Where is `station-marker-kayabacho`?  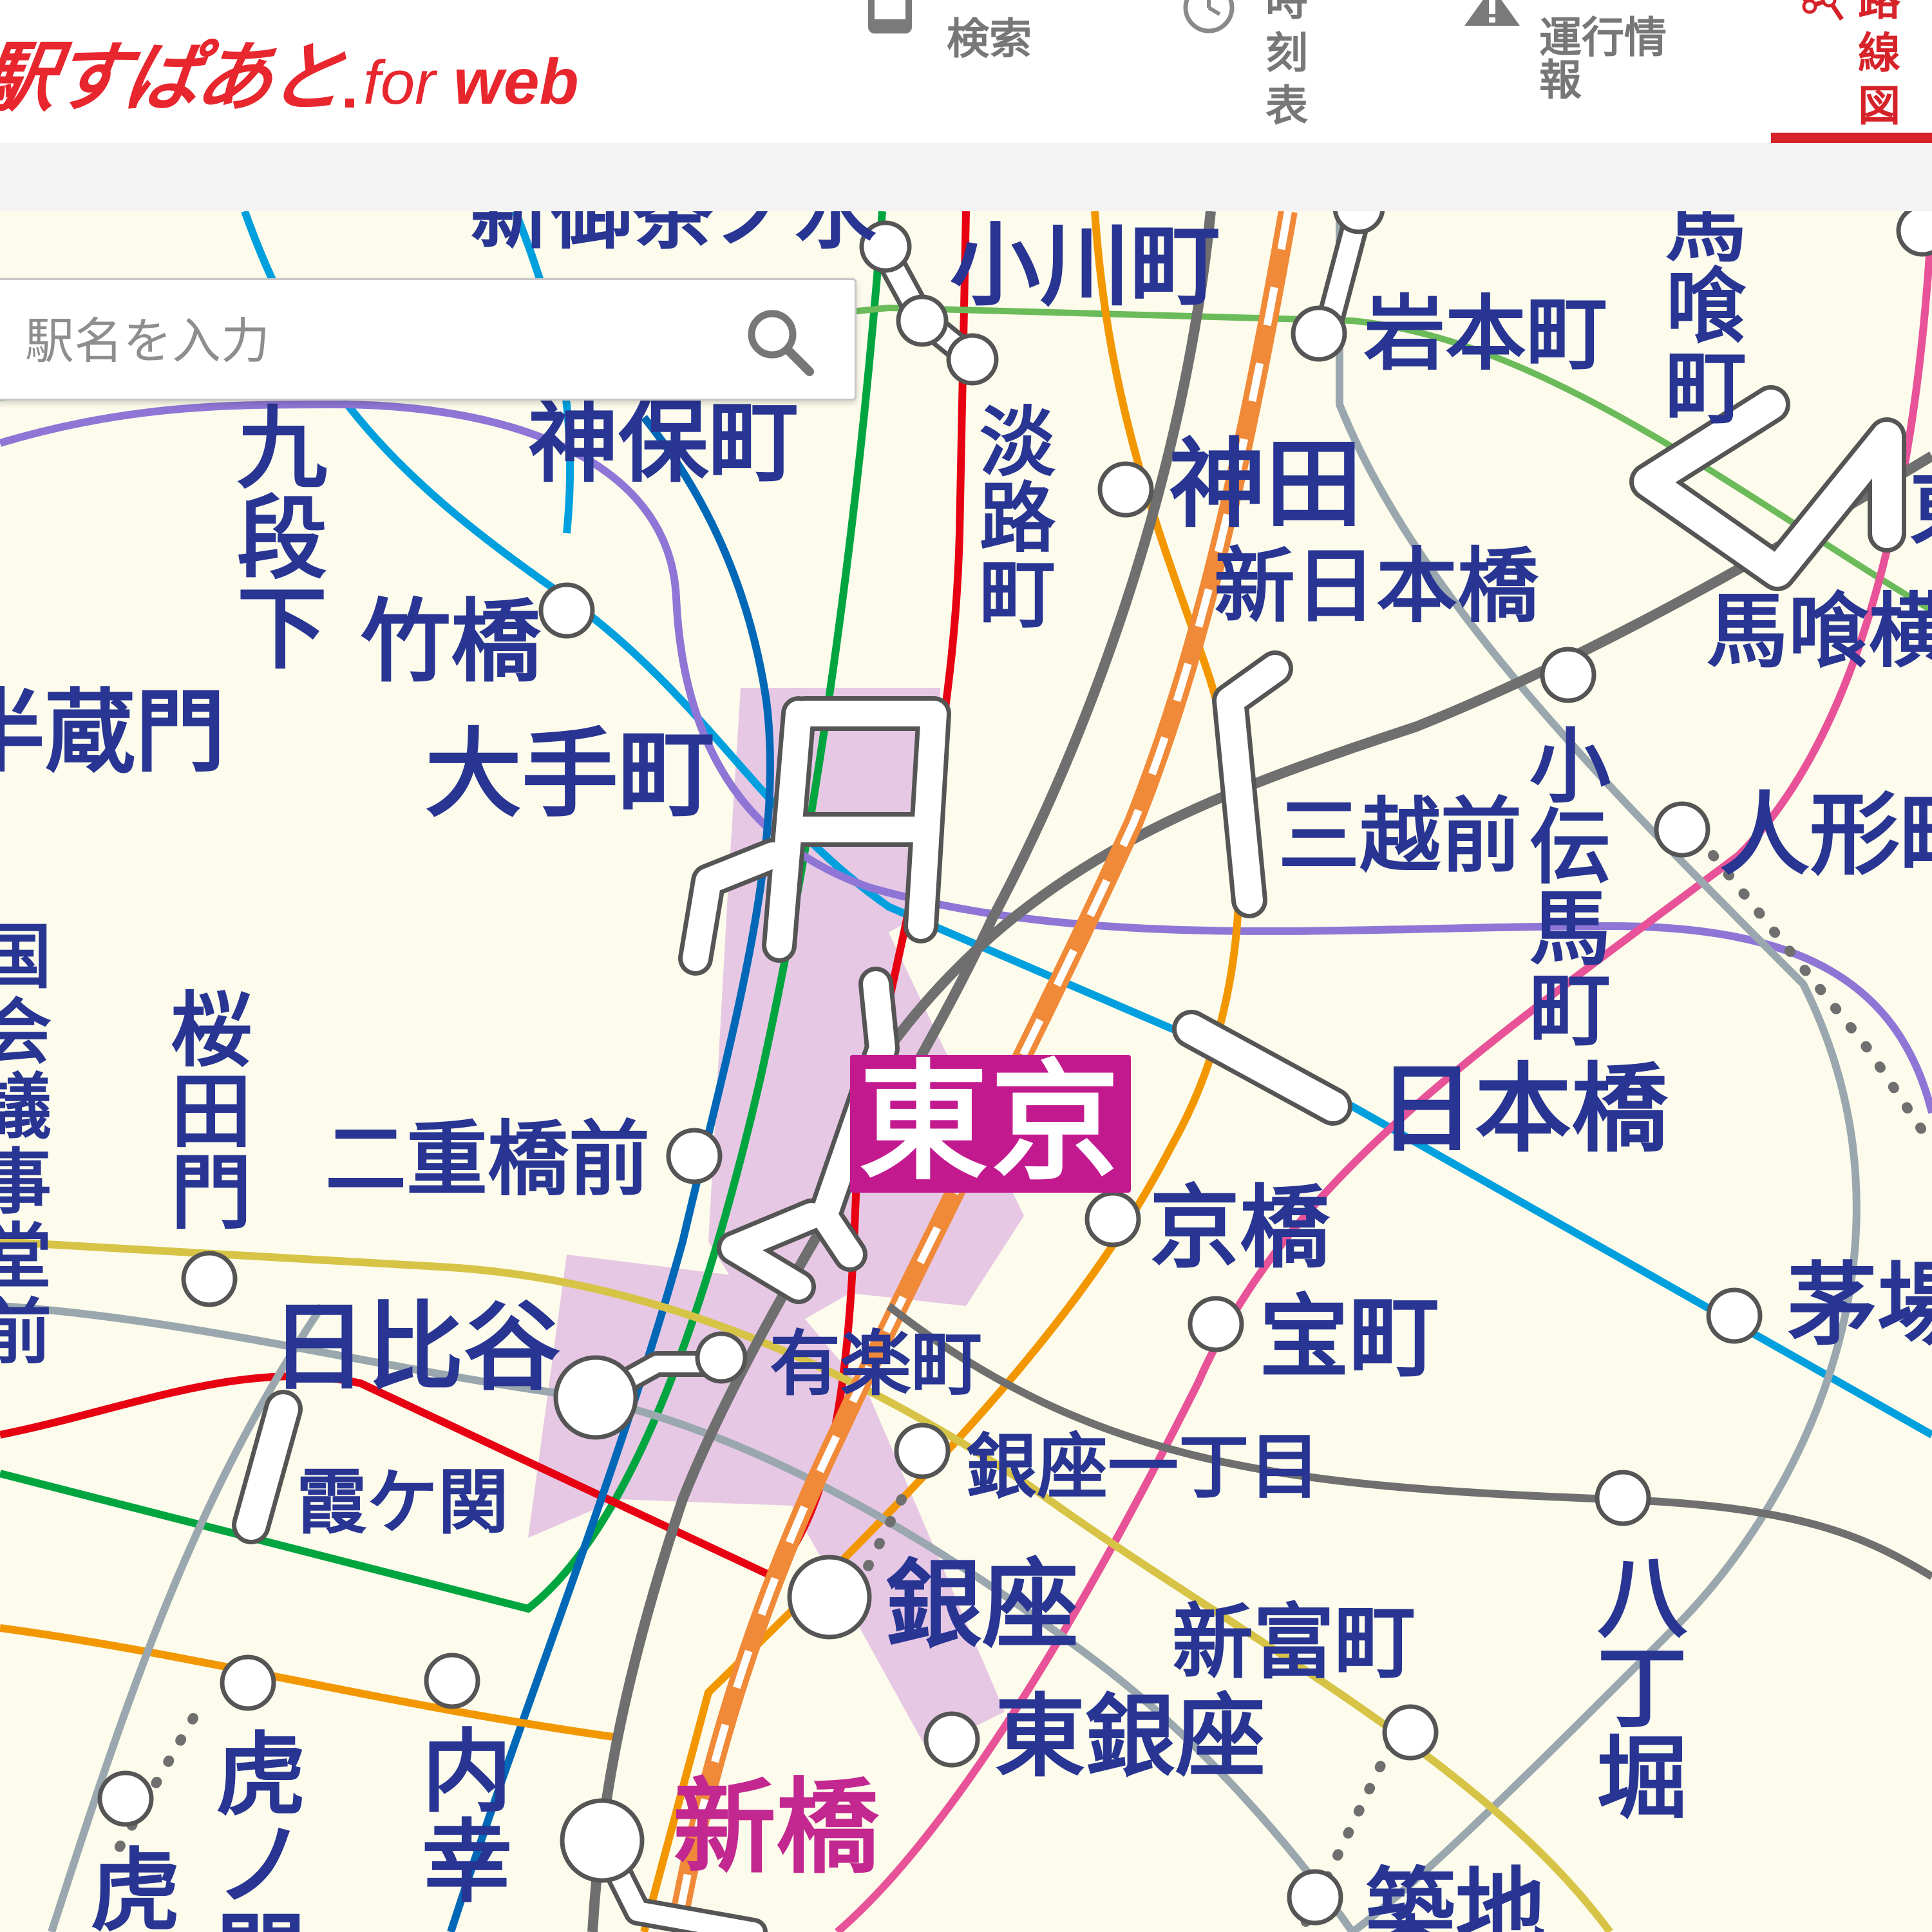
station-marker-kayabacho is located at coordinates (1735, 1316).